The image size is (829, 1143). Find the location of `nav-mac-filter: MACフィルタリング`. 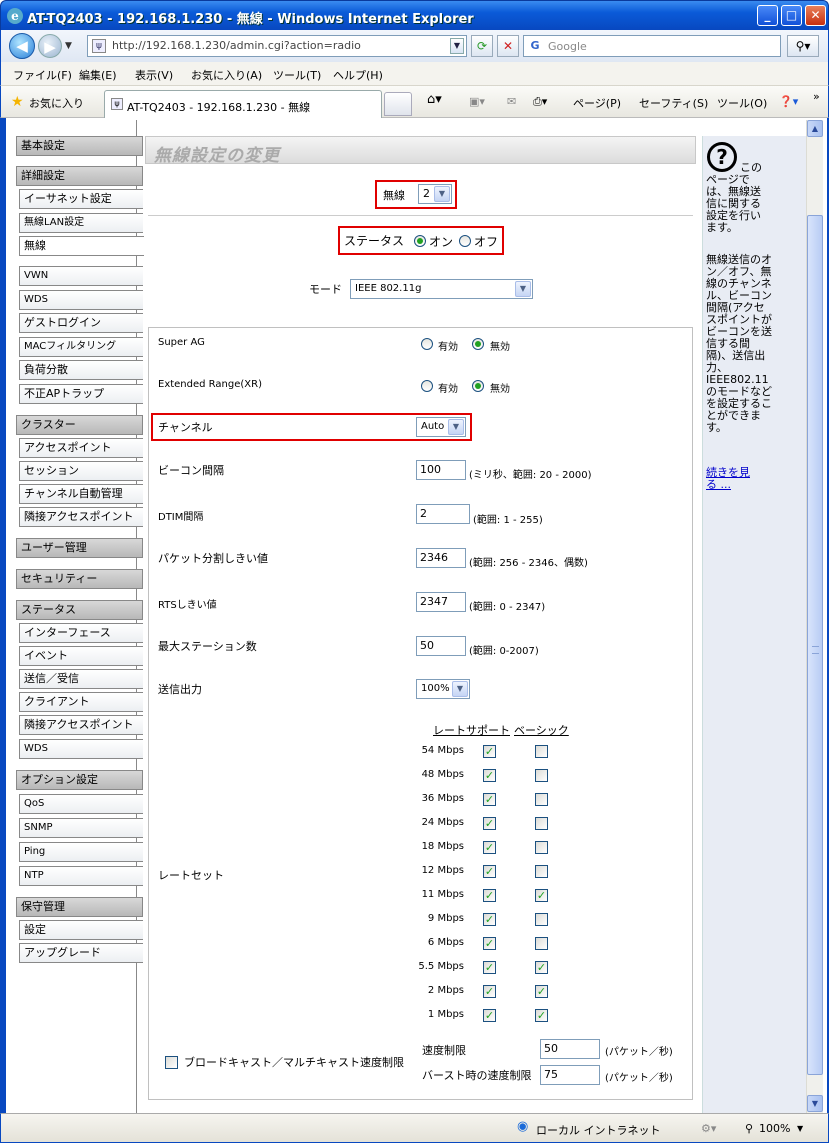

nav-mac-filter: MACフィルタリング is located at coordinates (81, 347).